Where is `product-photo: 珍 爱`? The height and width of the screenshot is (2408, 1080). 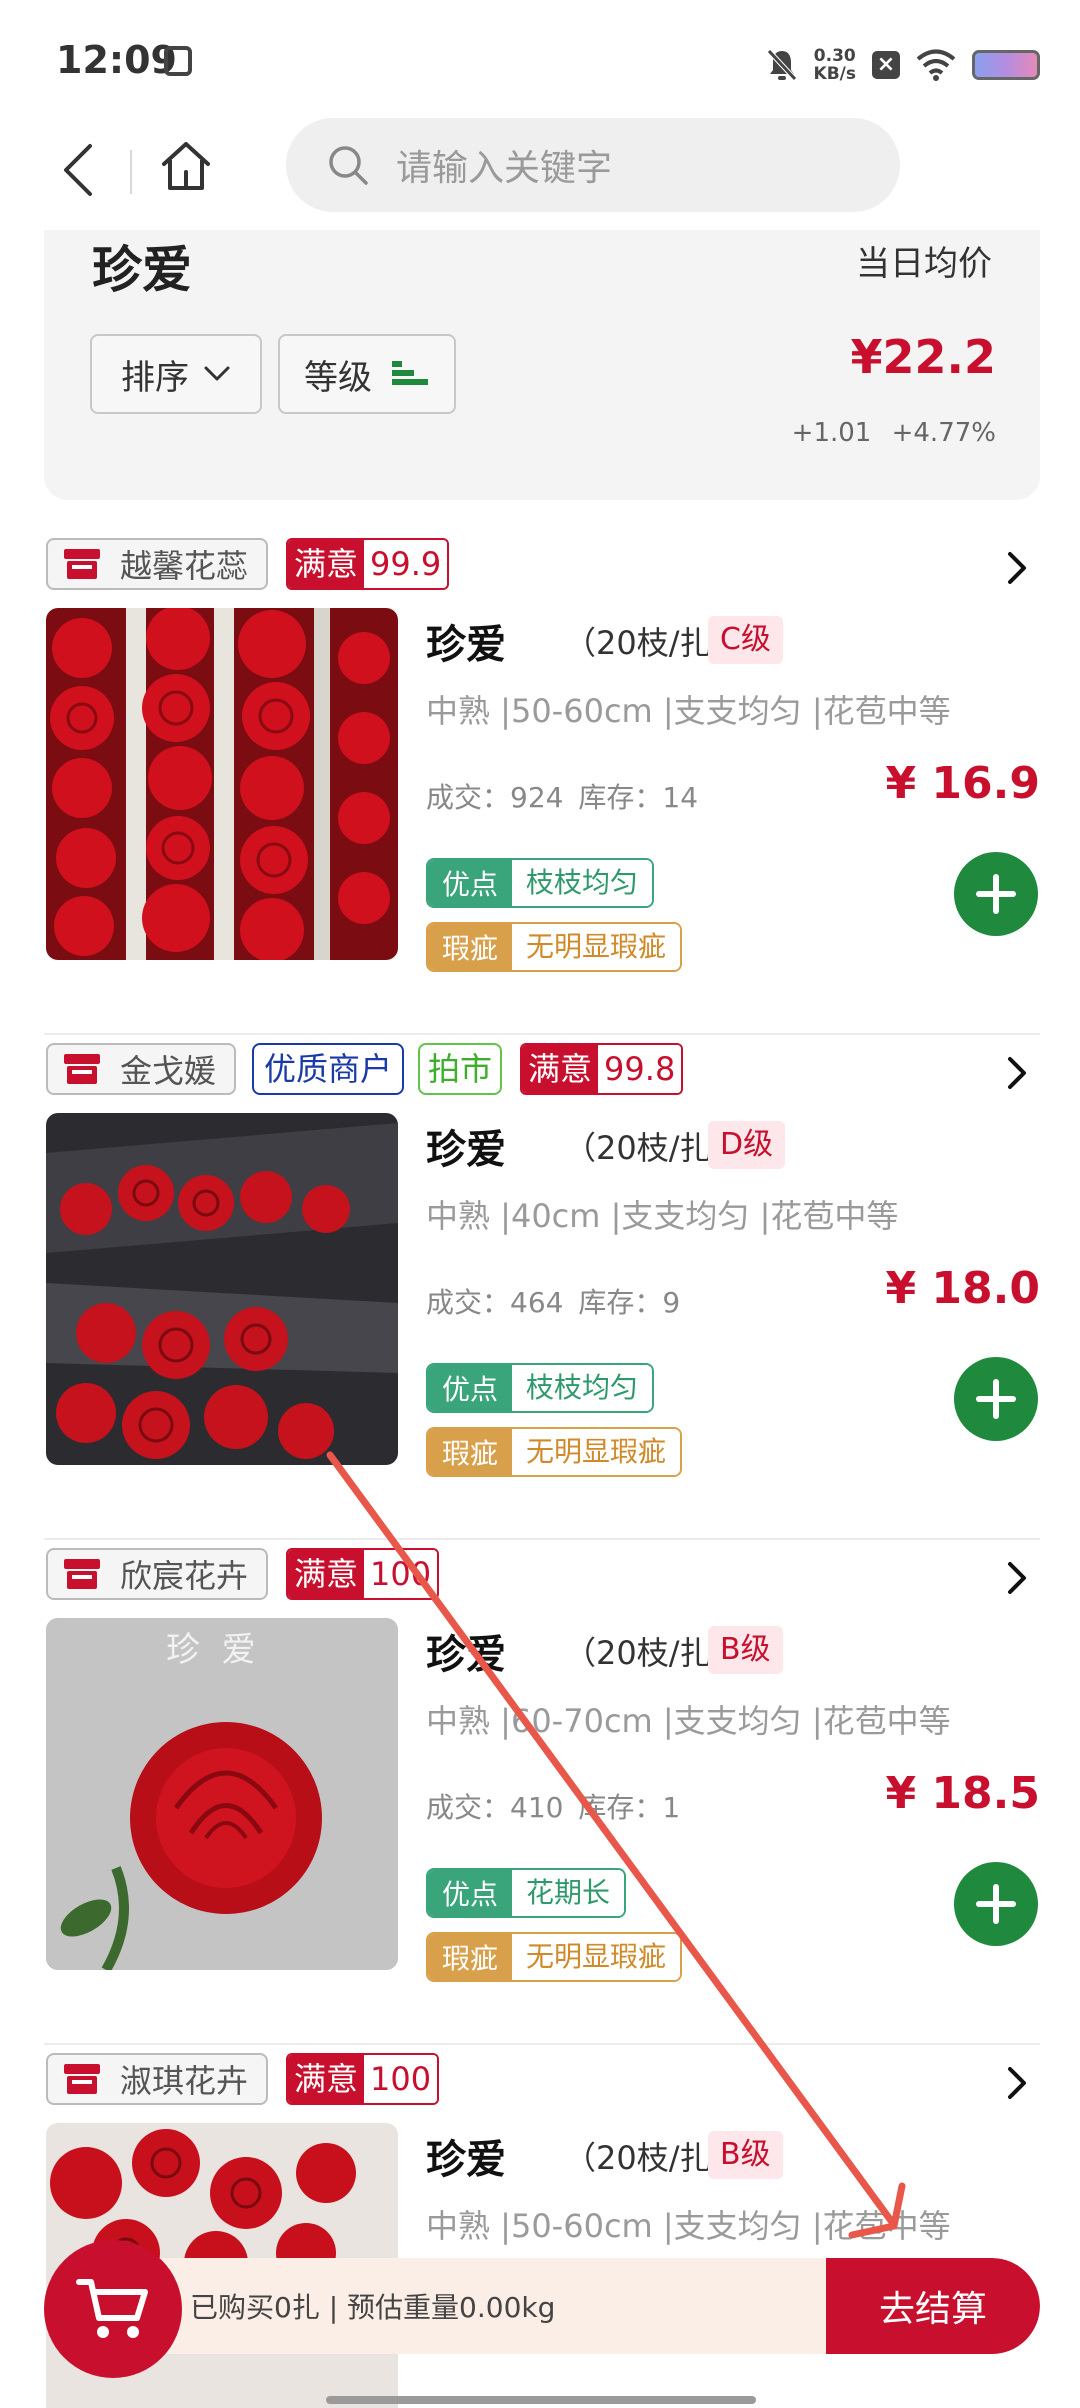 product-photo: 珍 爱 is located at coordinates (222, 1794).